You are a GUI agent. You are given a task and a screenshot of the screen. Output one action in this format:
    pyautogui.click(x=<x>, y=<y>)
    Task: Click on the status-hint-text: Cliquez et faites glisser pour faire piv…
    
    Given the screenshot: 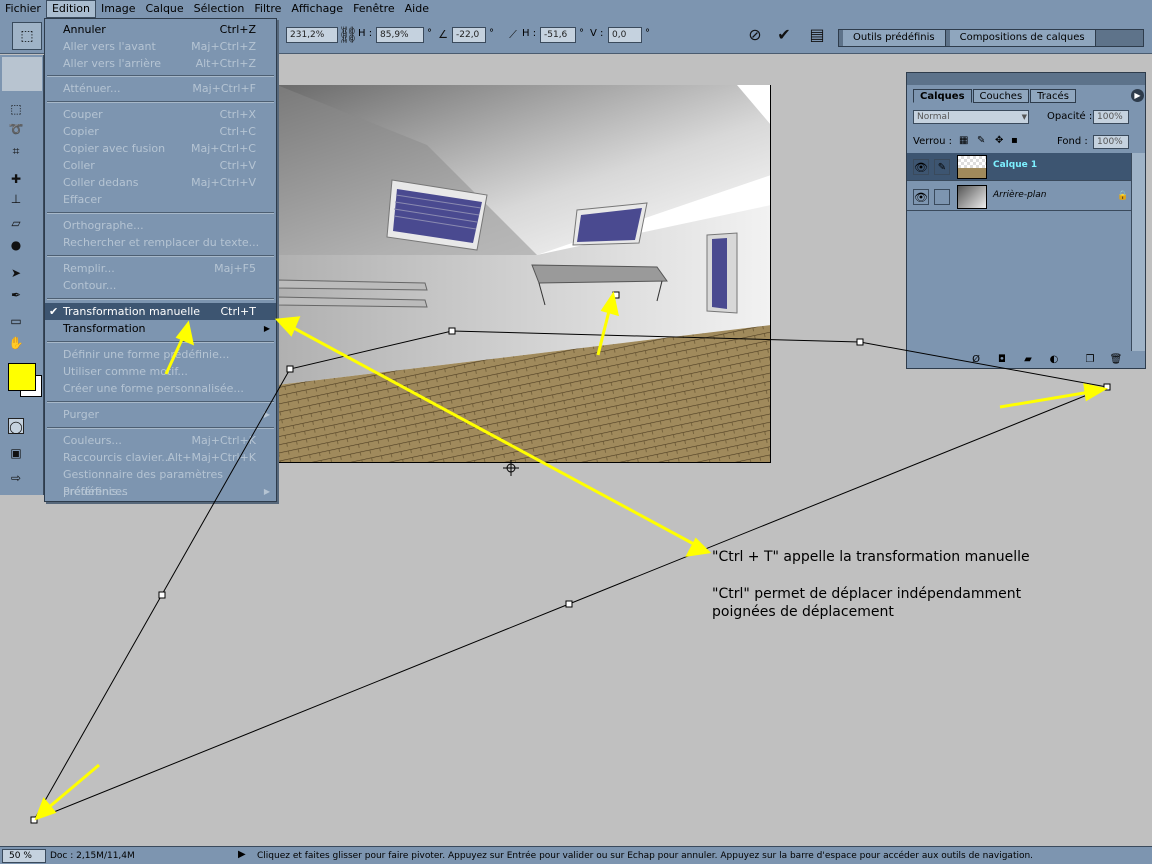 What is the action you would take?
    pyautogui.click(x=645, y=856)
    